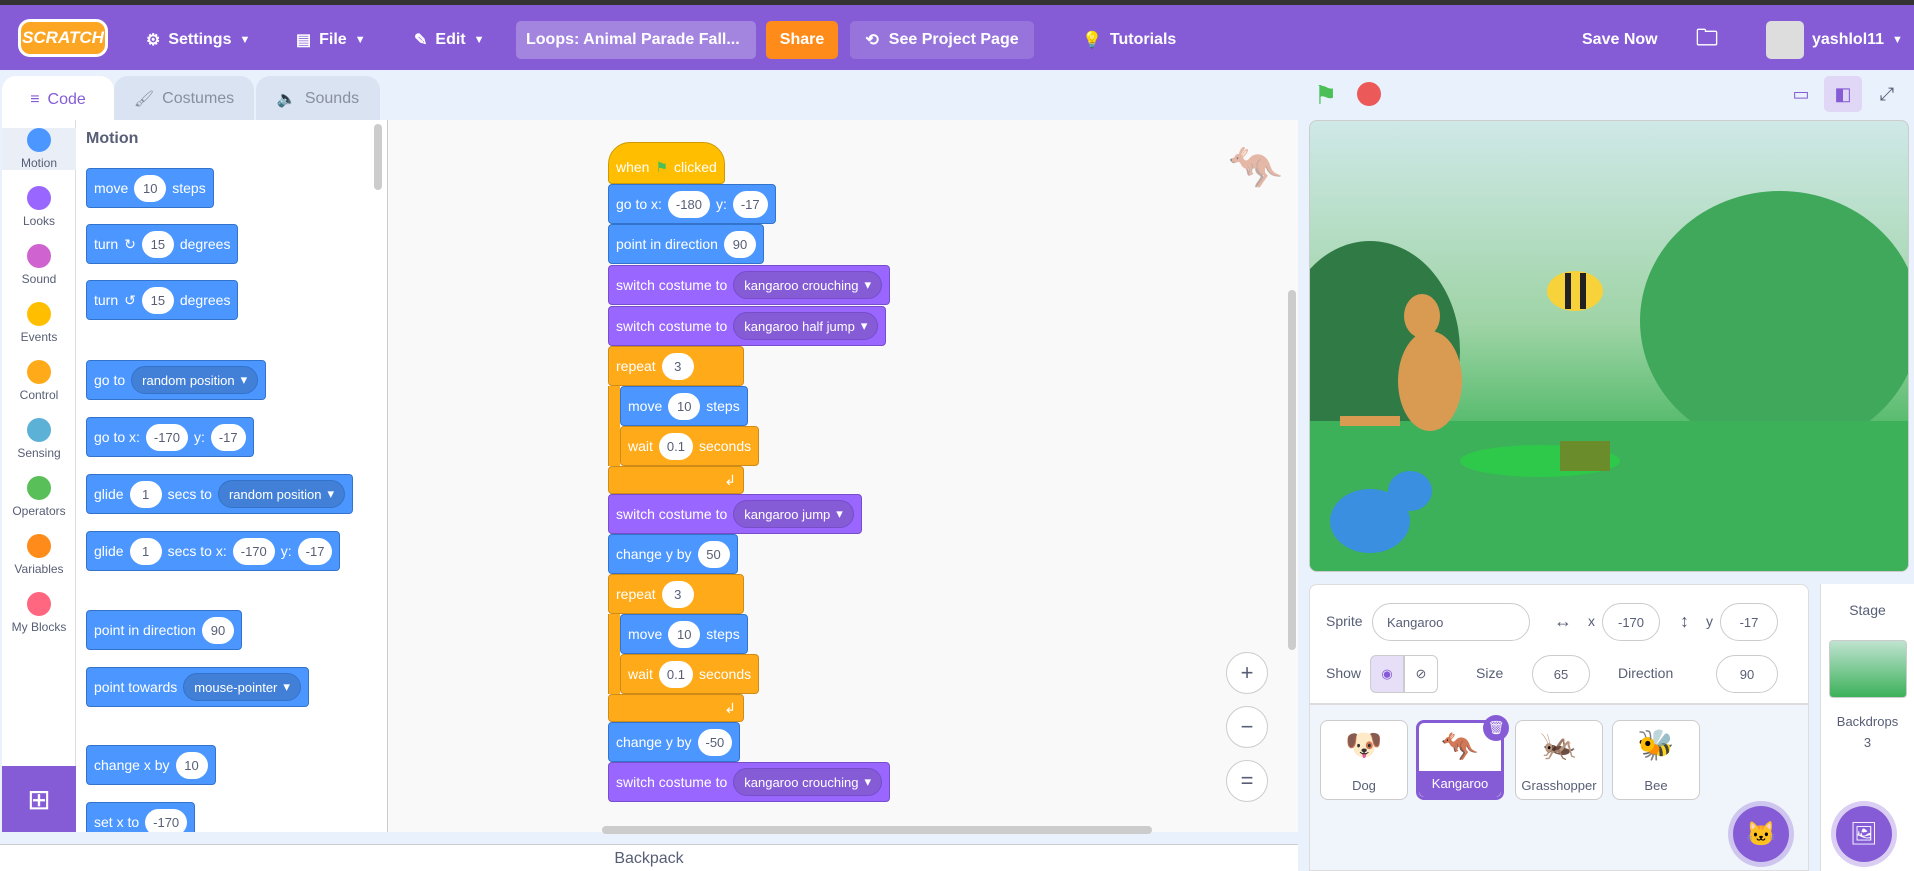 This screenshot has height=871, width=1914. I want to click on account-menu: yashlol11 ▼, so click(1834, 40).